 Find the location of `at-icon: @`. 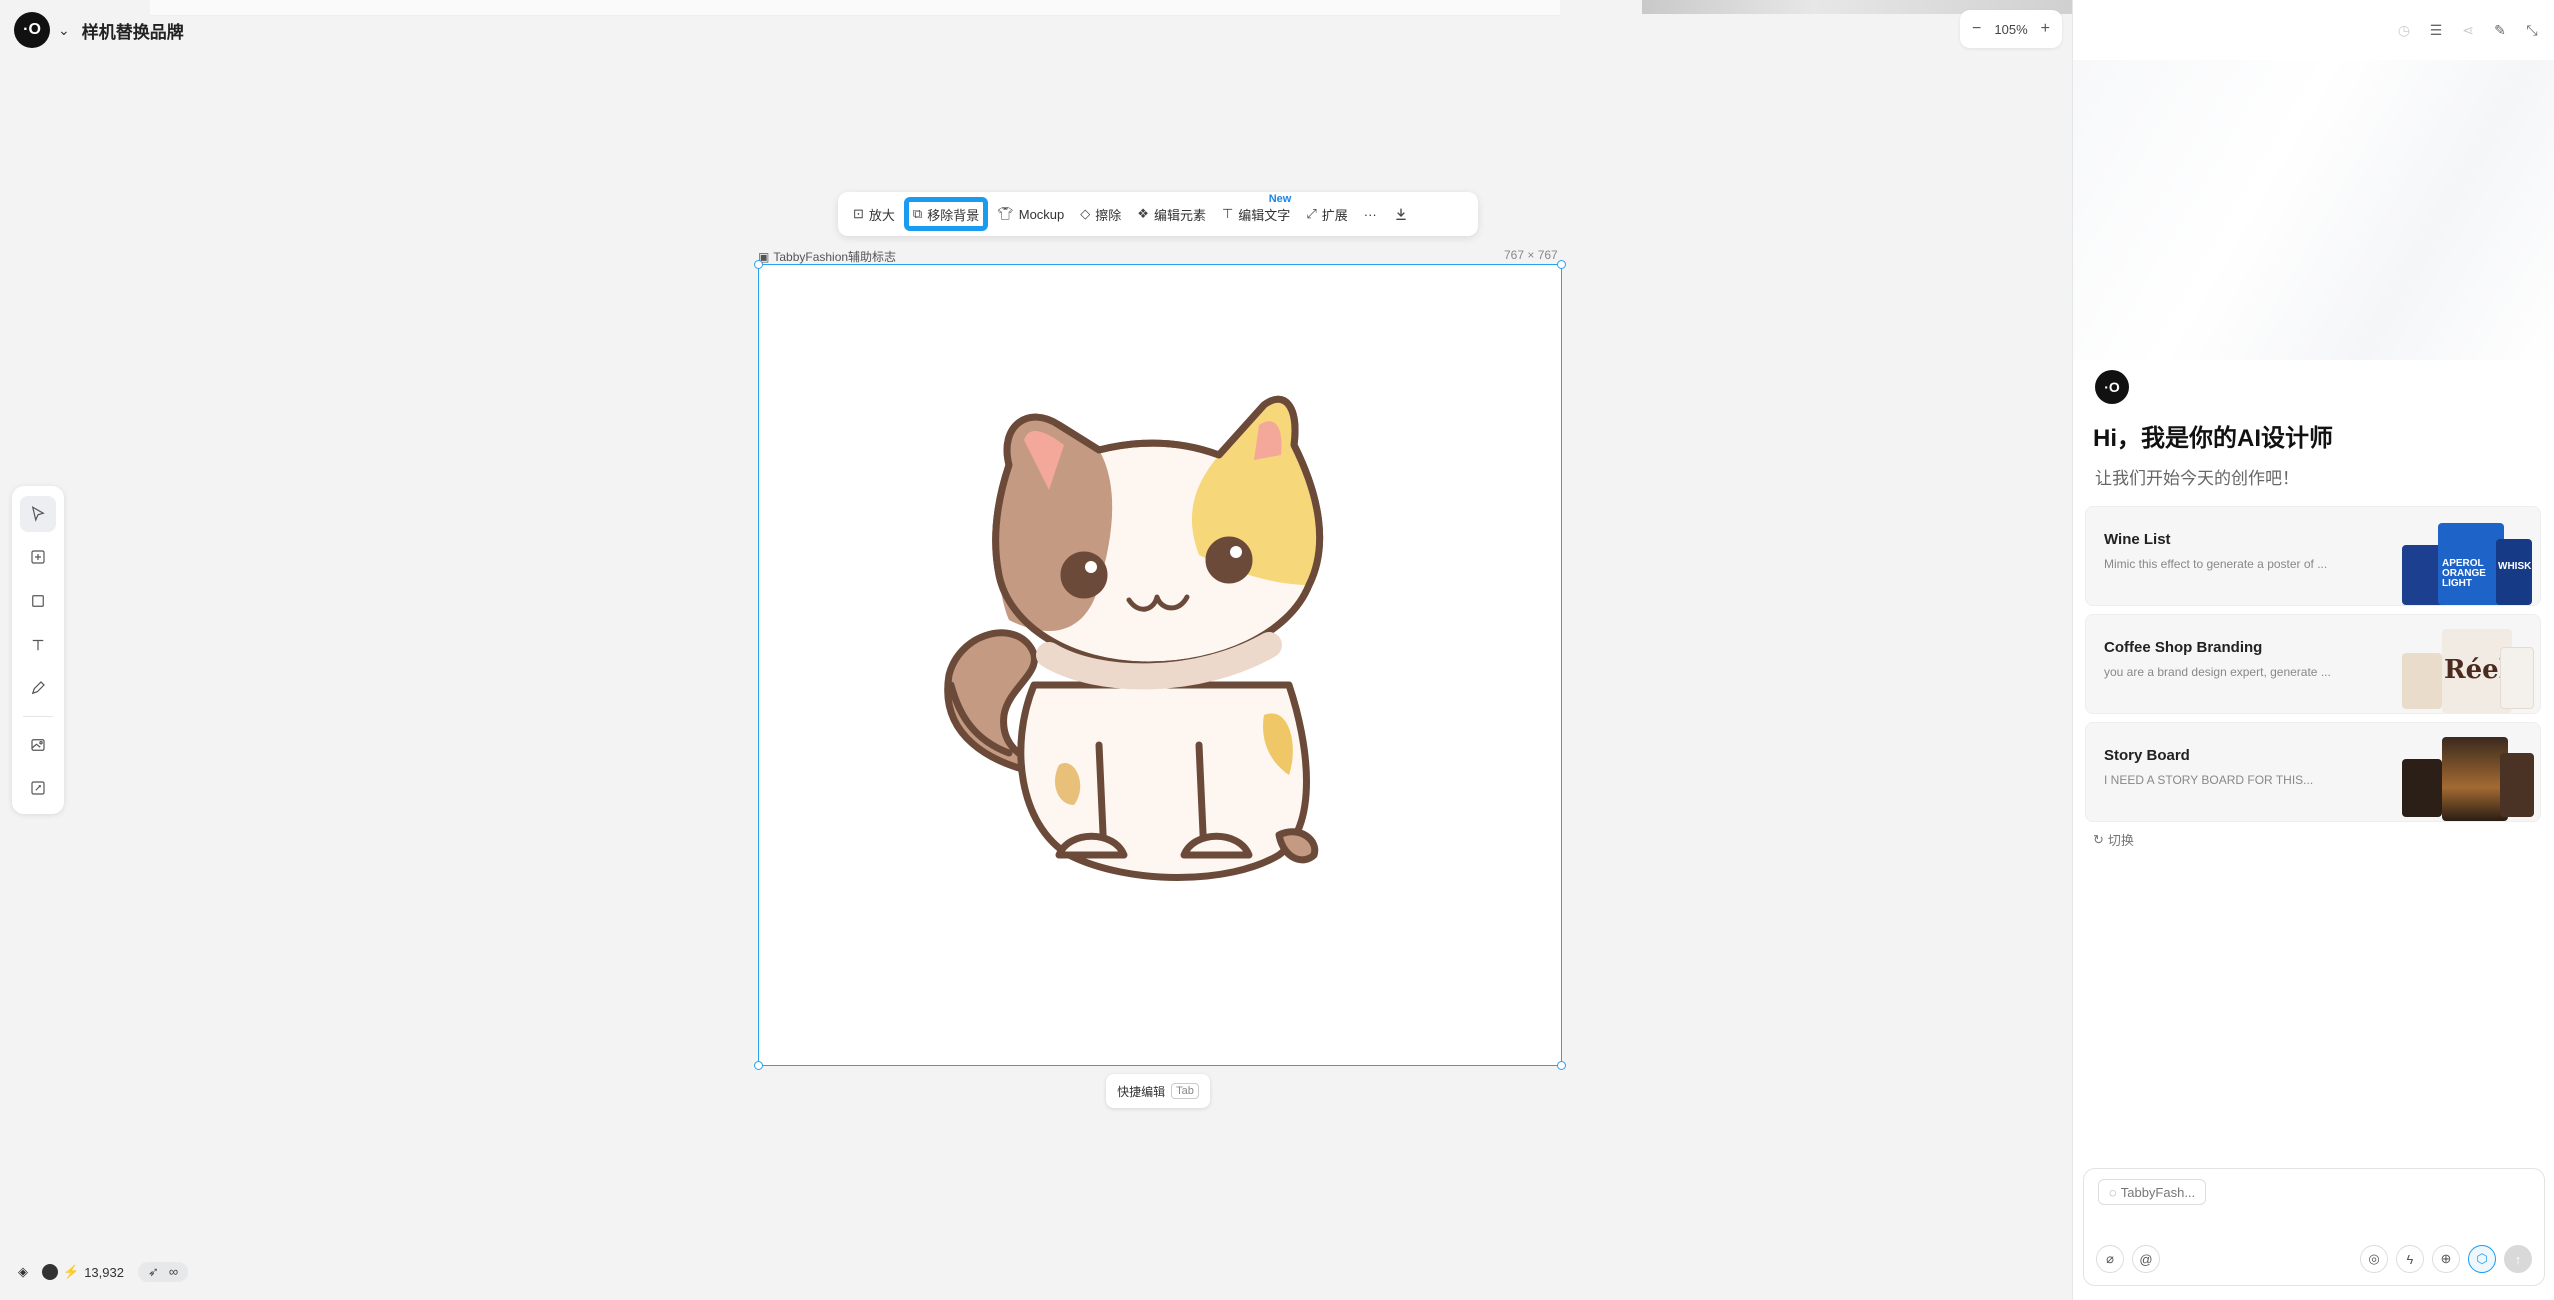

at-icon: @ is located at coordinates (2146, 1259).